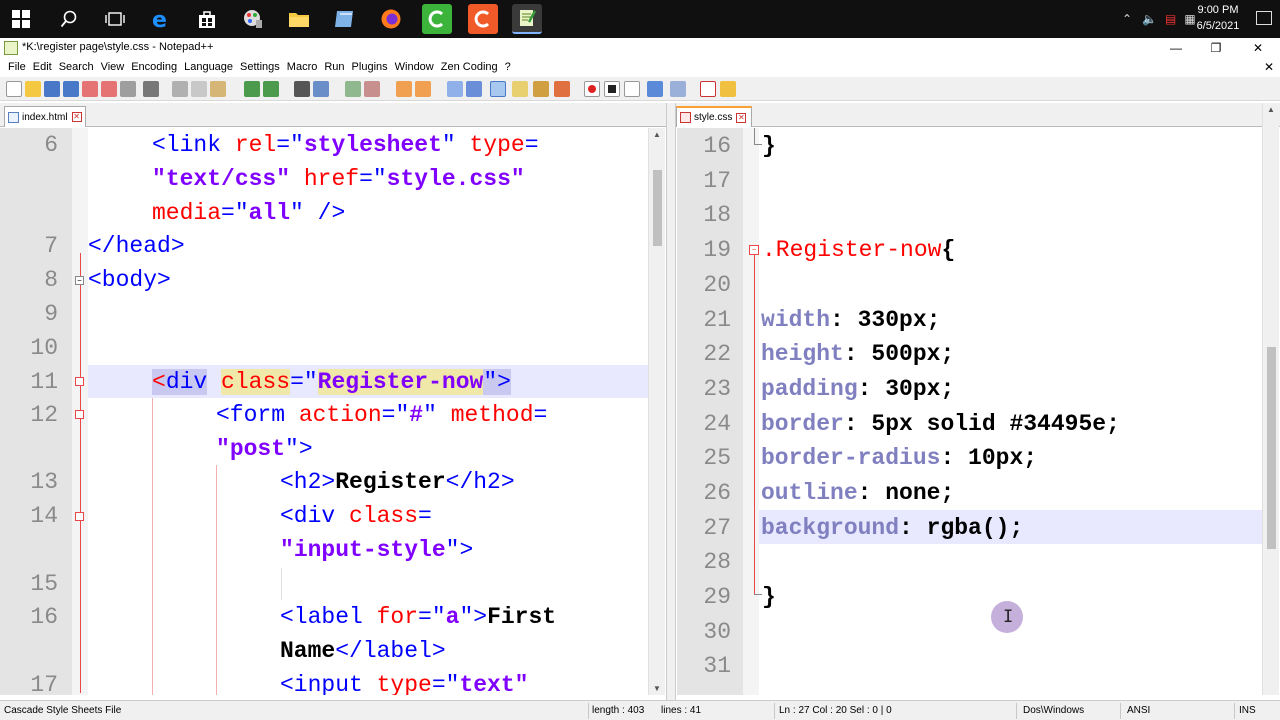  What do you see at coordinates (437, 19) in the screenshot?
I see `camtasia-green-icon` at bounding box center [437, 19].